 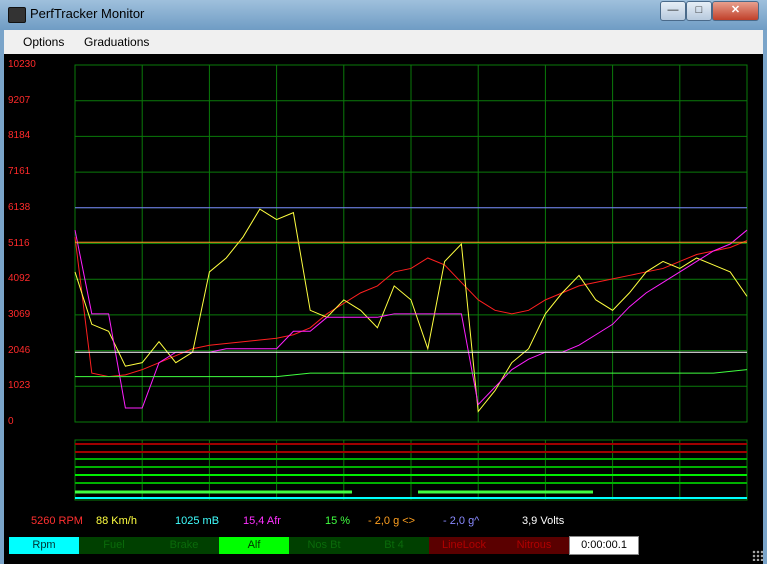 I want to click on y-tick-label: 7161, so click(x=19, y=172).